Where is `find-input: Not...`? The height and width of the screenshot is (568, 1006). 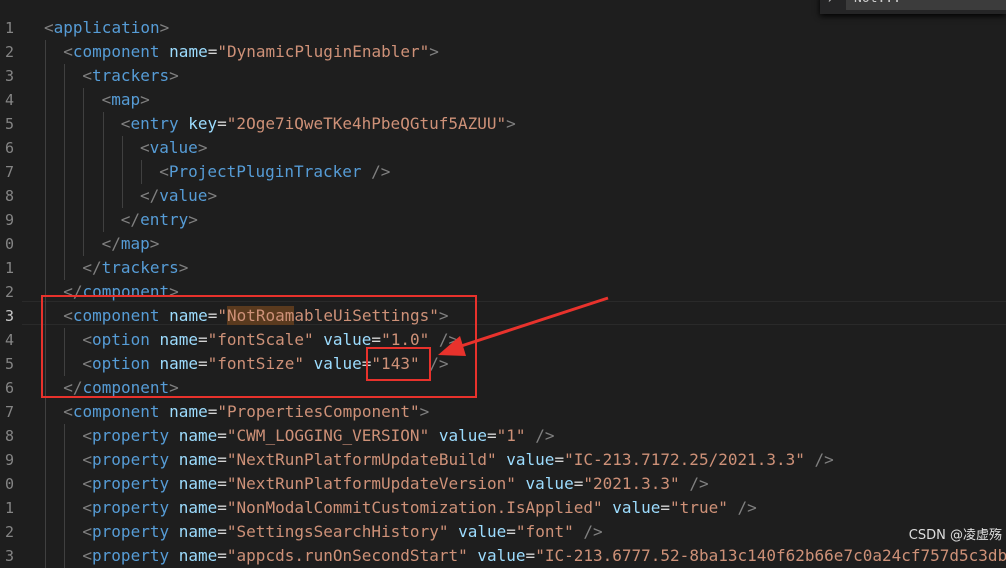 find-input: Not... is located at coordinates (926, 5).